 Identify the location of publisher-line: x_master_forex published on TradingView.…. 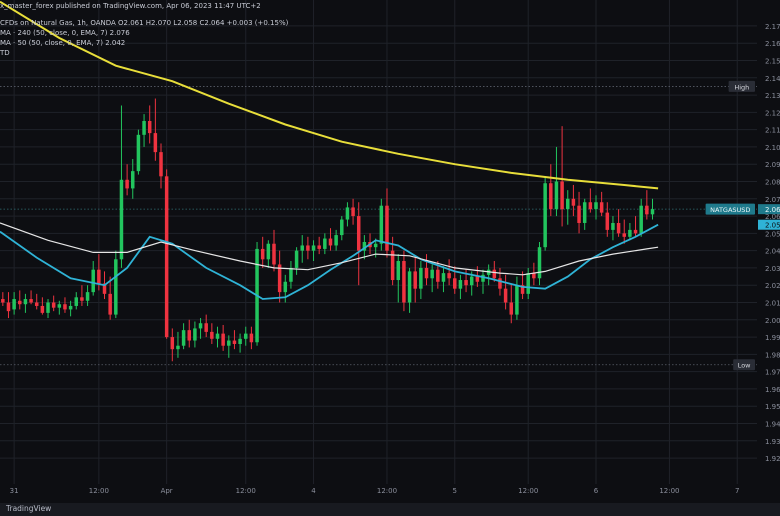
(130, 6).